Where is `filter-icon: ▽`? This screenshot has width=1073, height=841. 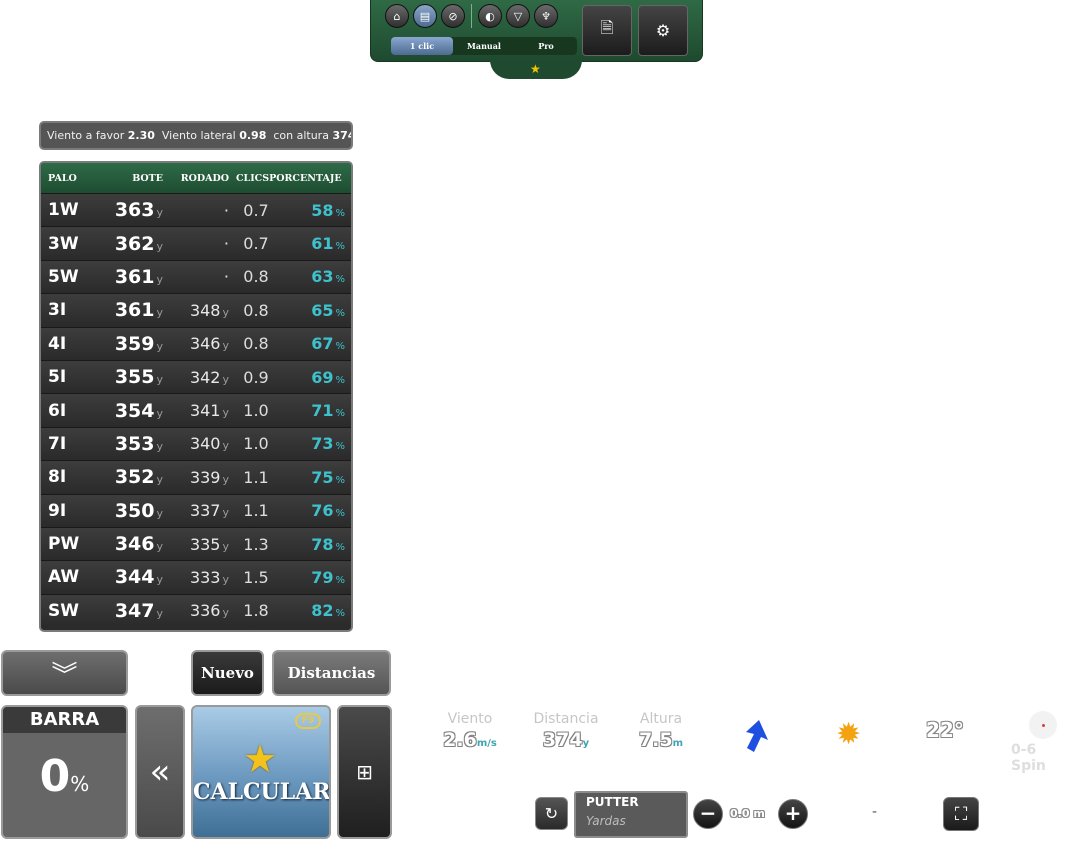
filter-icon: ▽ is located at coordinates (518, 16).